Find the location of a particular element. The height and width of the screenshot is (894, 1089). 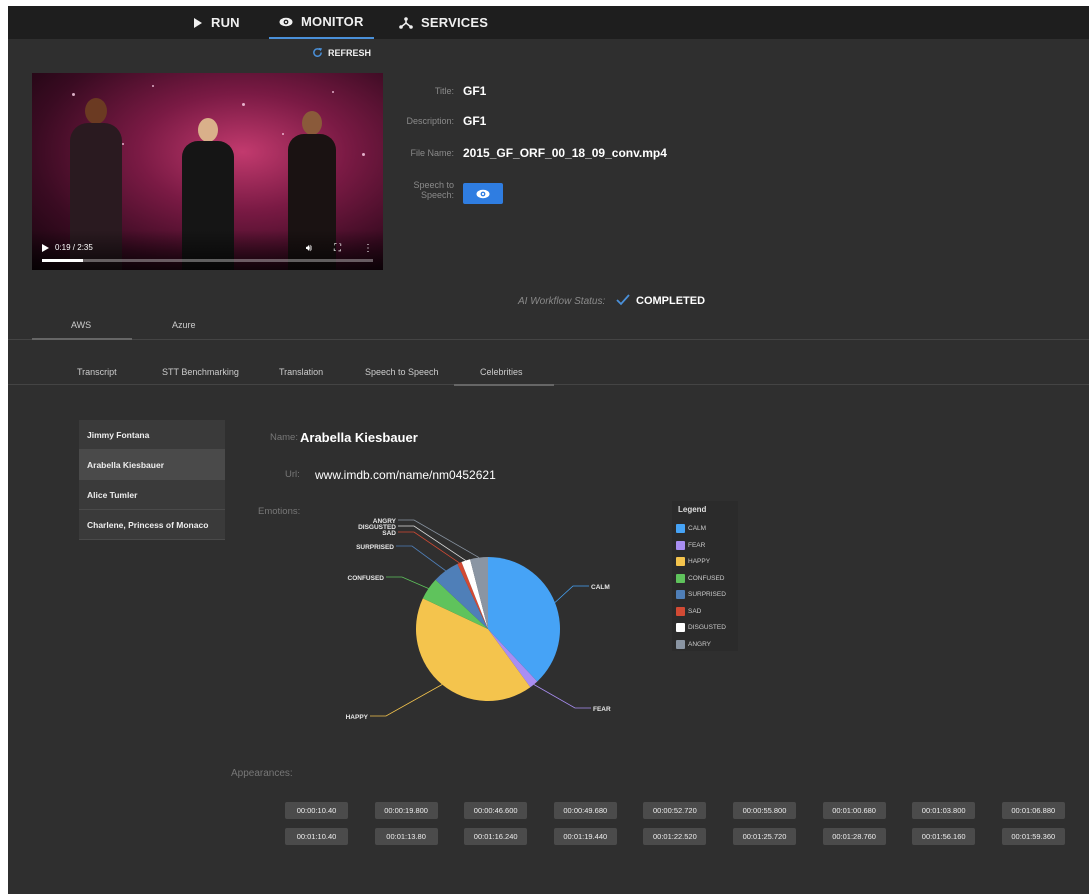

pie-slice-calm is located at coordinates (524, 619).